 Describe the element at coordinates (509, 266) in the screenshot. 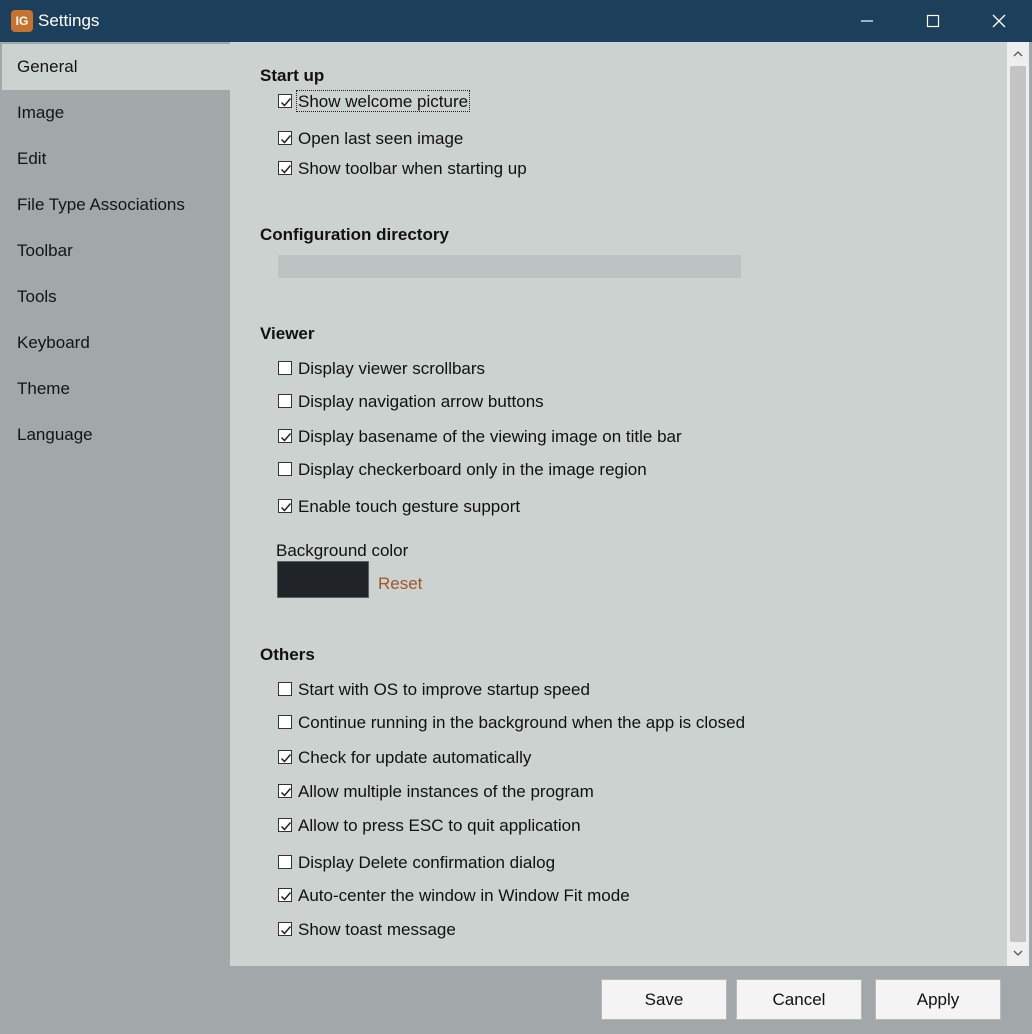

I see `config-directory-field` at that location.